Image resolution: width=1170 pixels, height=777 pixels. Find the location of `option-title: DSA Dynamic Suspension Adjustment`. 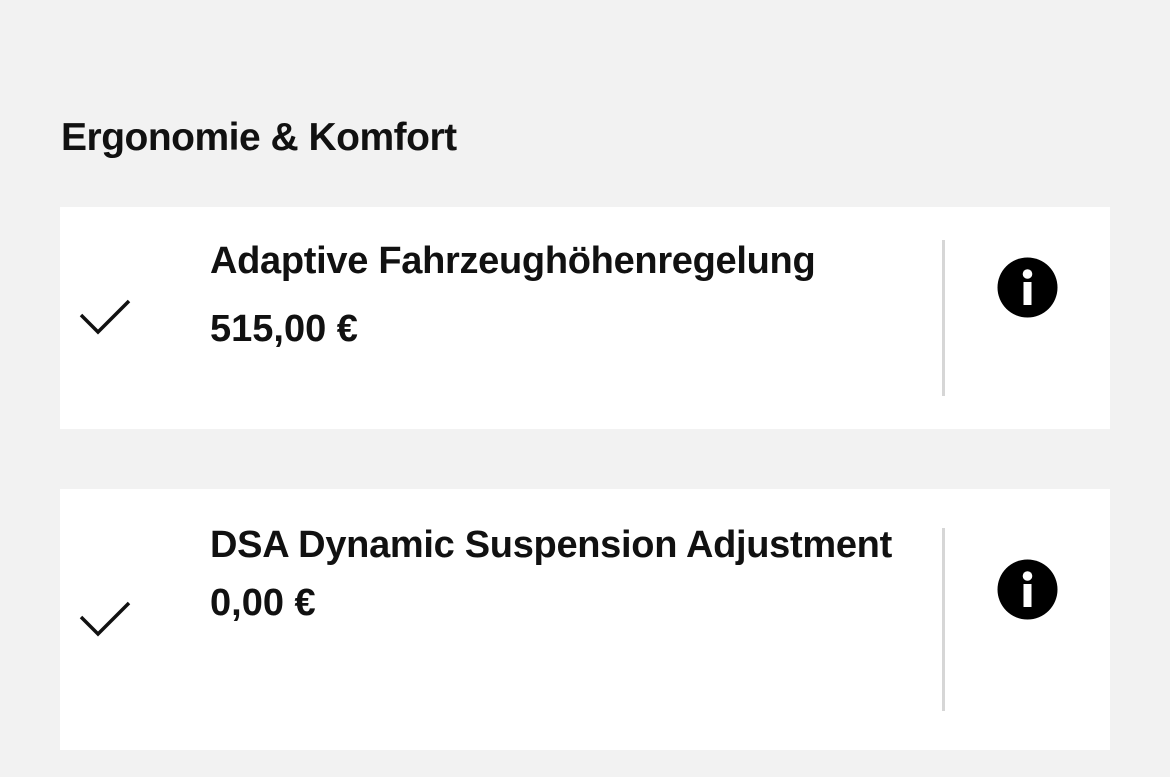

option-title: DSA Dynamic Suspension Adjustment is located at coordinates (551, 545).